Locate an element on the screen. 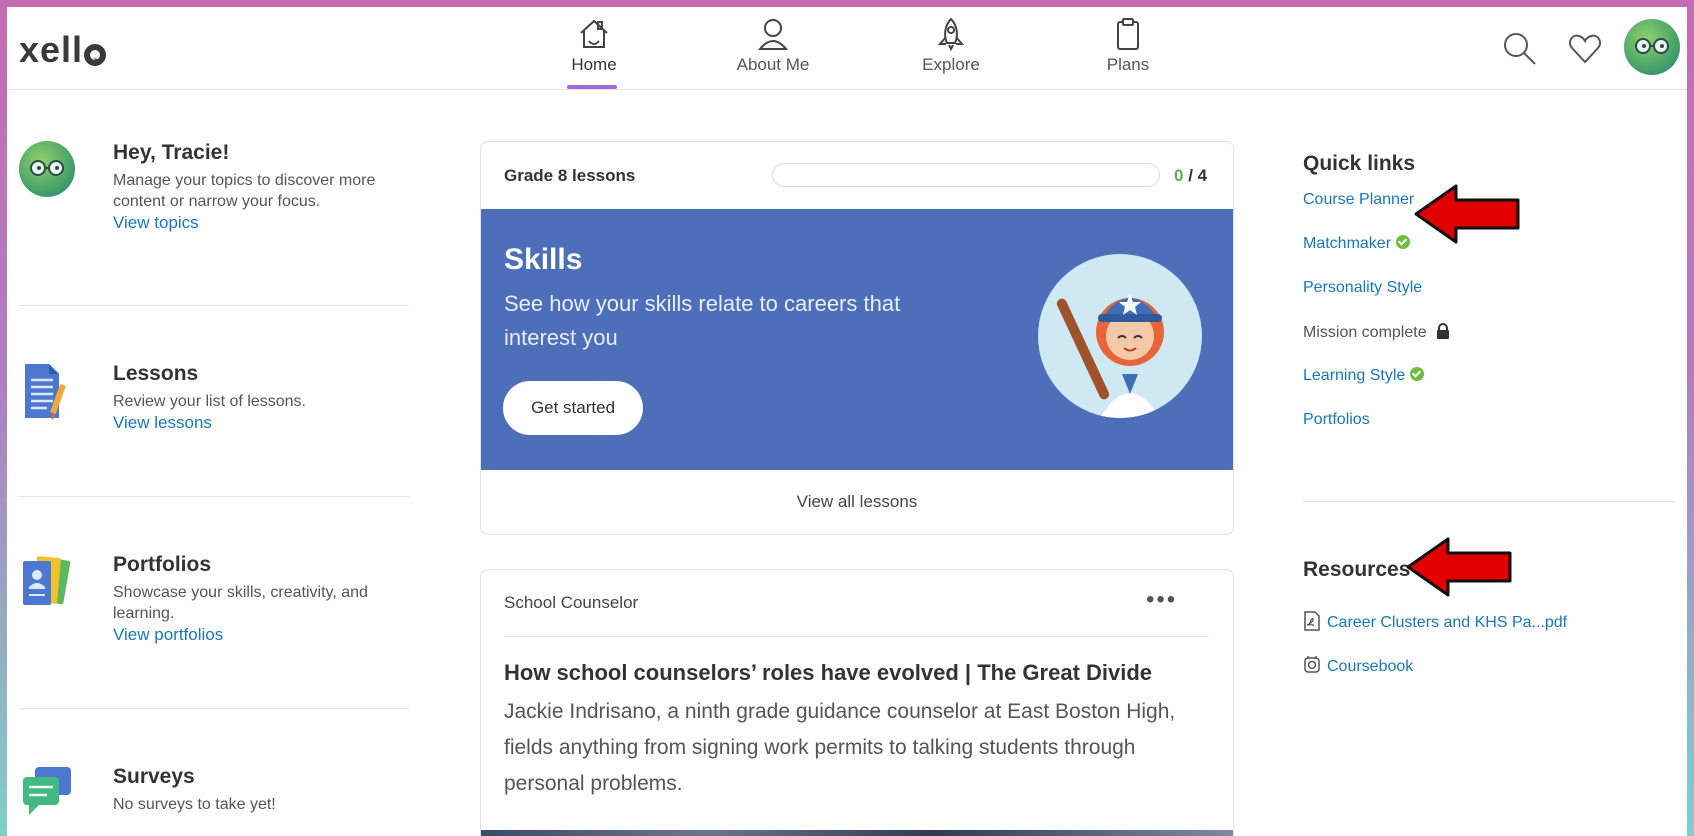 Image resolution: width=1694 pixels, height=836 pixels. resource-pdf-link: Career Clusters and KHS Pa...pdf is located at coordinates (1435, 621).